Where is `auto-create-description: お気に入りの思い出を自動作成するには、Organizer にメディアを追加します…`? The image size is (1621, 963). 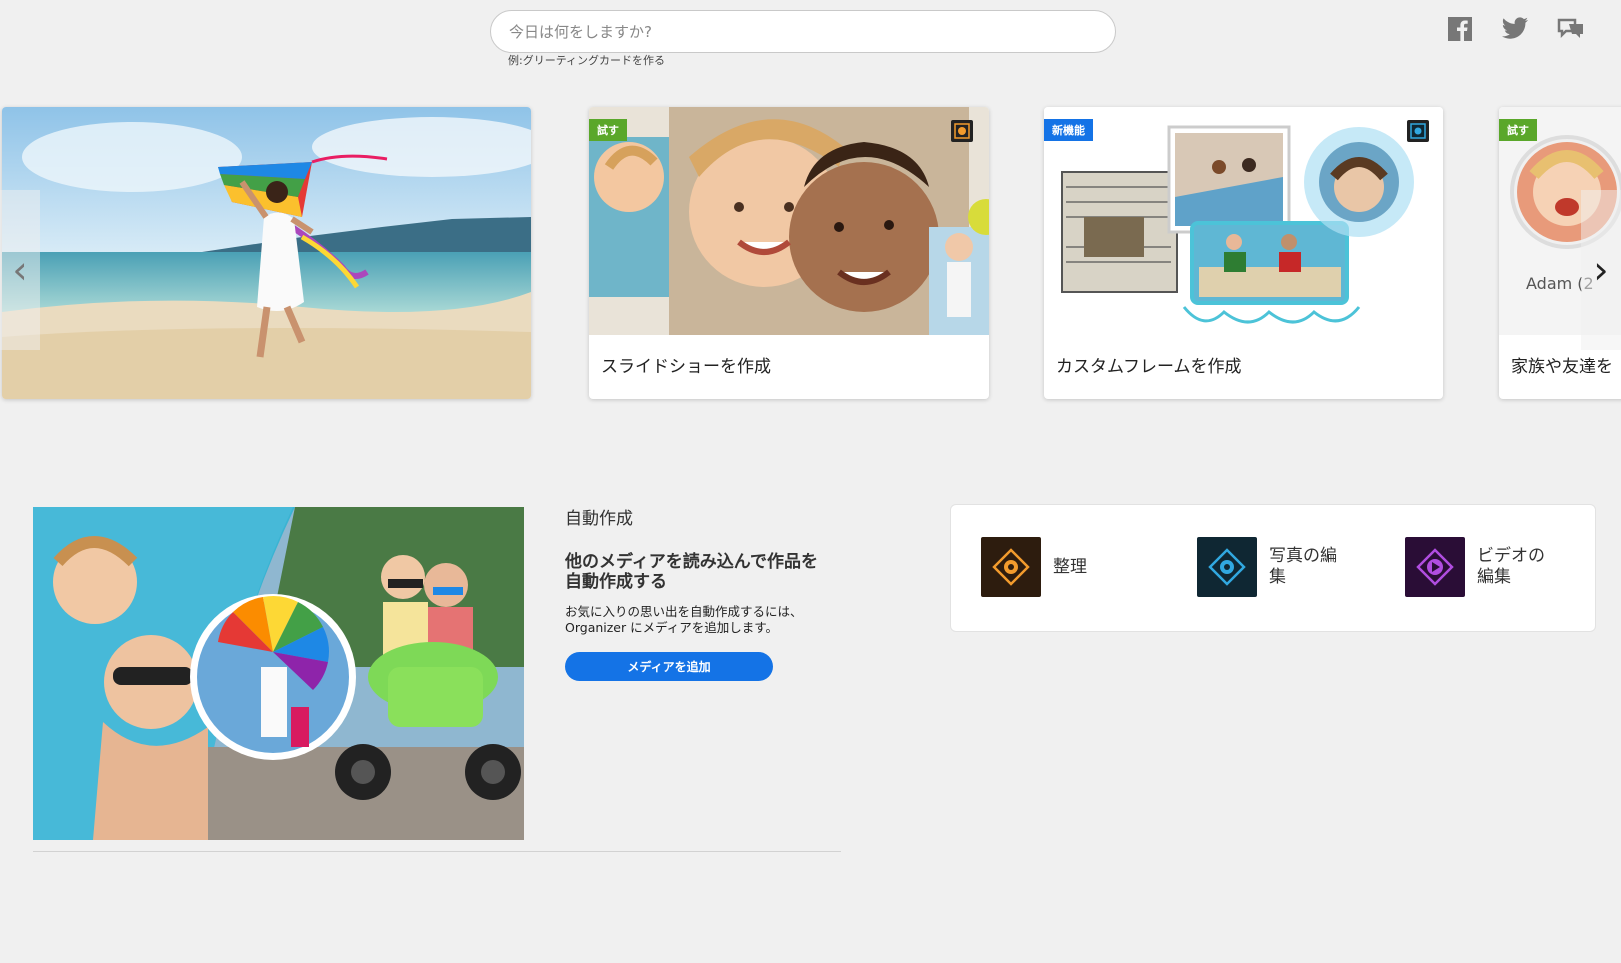 auto-create-description: お気に入りの思い出を自動作成するには、Organizer にメディアを追加します… is located at coordinates (684, 619).